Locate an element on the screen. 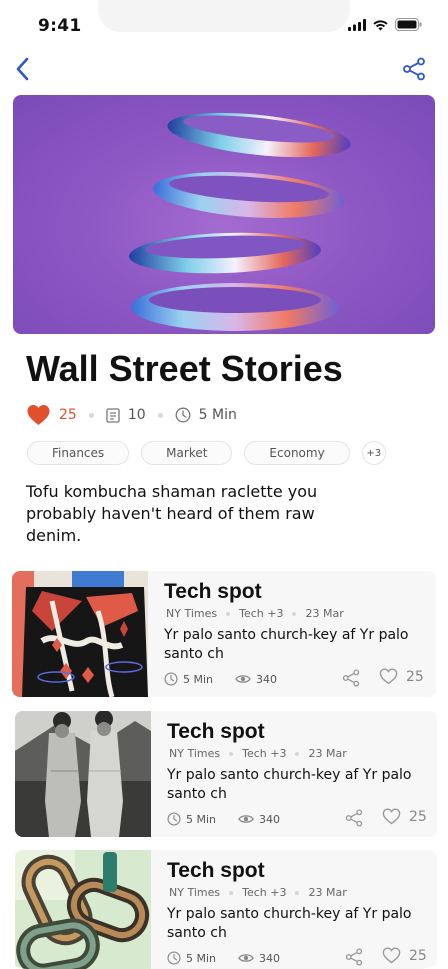  article-meta: 25 10 5 Min is located at coordinates (131, 415).